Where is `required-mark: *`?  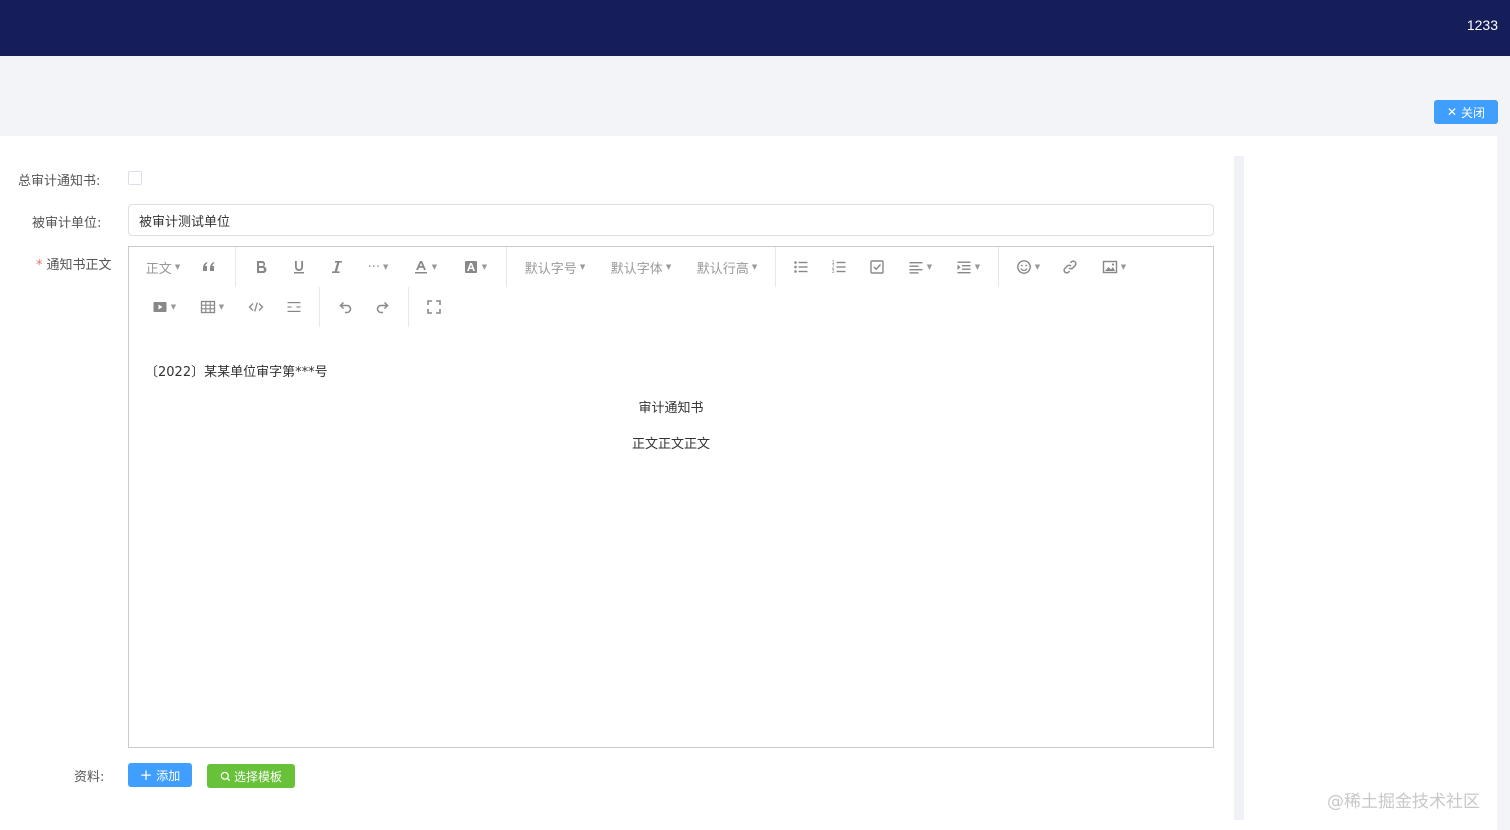
required-mark: * is located at coordinates (39, 265).